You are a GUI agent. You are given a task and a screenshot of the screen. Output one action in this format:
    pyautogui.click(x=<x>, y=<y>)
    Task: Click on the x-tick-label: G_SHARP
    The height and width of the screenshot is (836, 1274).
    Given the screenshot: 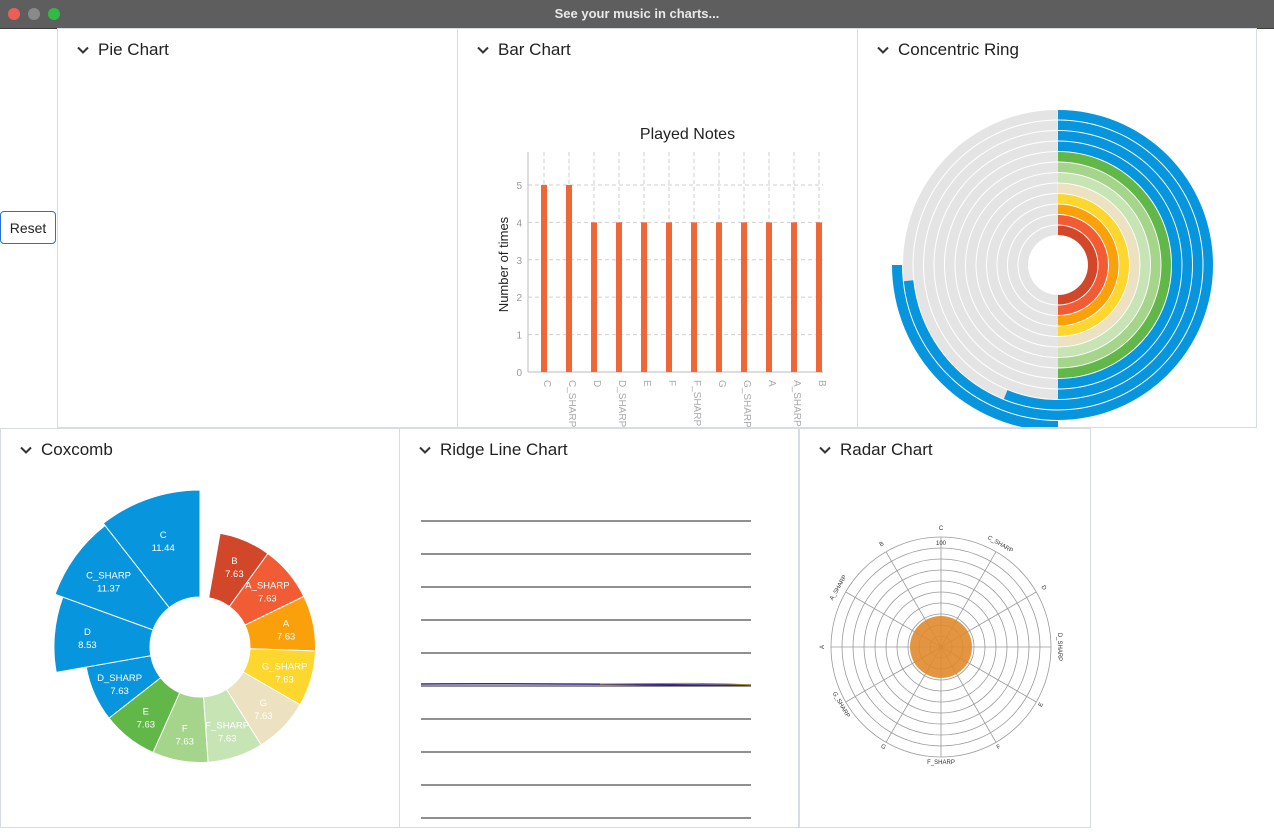 What is the action you would take?
    pyautogui.click(x=746, y=403)
    